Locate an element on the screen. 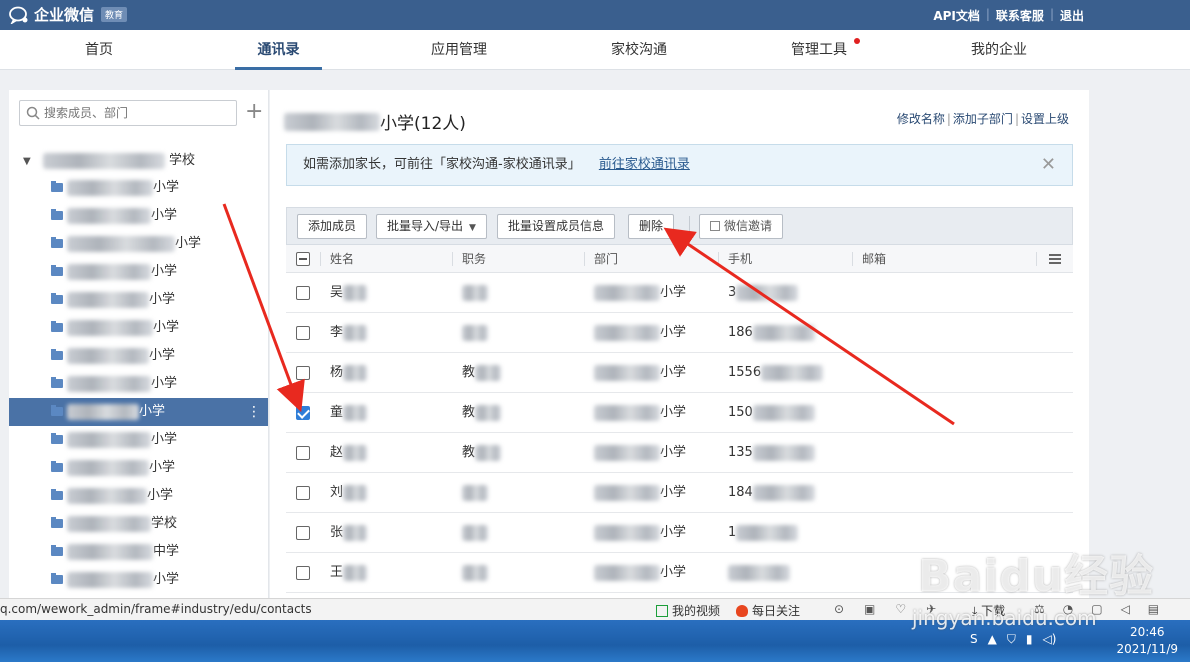 The image size is (1190, 662). app-logo: 企业微信 教育 is located at coordinates (68, 14).